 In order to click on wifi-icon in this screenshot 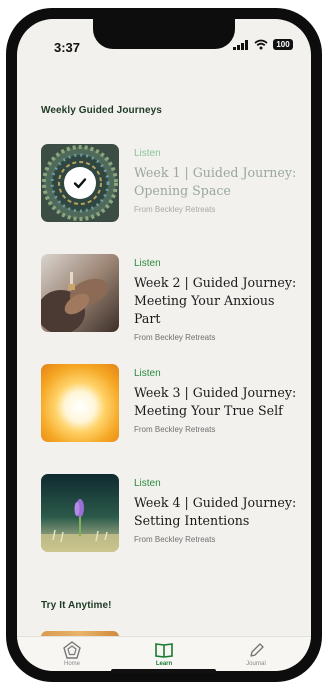, I will do `click(261, 44)`.